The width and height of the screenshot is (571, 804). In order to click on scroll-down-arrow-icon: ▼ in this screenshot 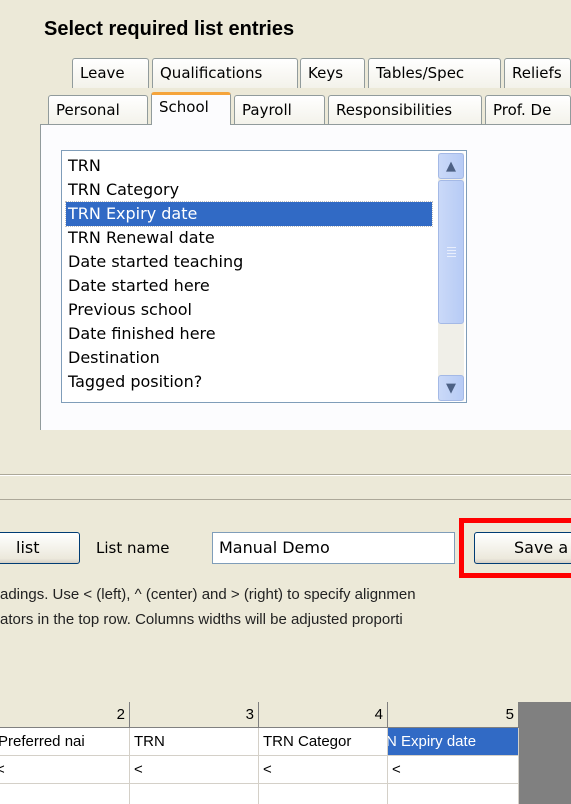, I will do `click(451, 388)`.